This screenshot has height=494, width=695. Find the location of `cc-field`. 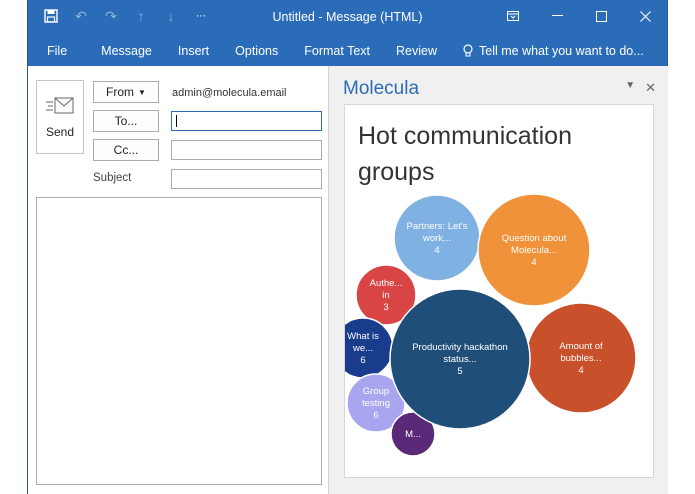

cc-field is located at coordinates (246, 150).